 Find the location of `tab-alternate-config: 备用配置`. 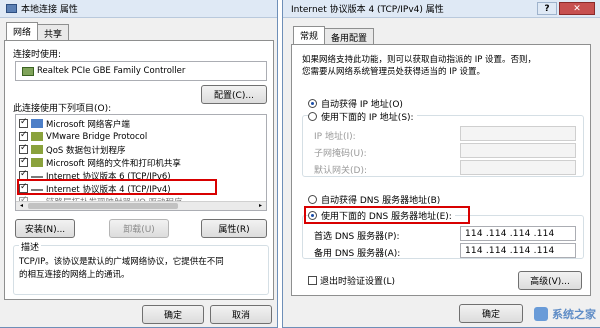

tab-alternate-config: 备用配置 is located at coordinates (349, 36).